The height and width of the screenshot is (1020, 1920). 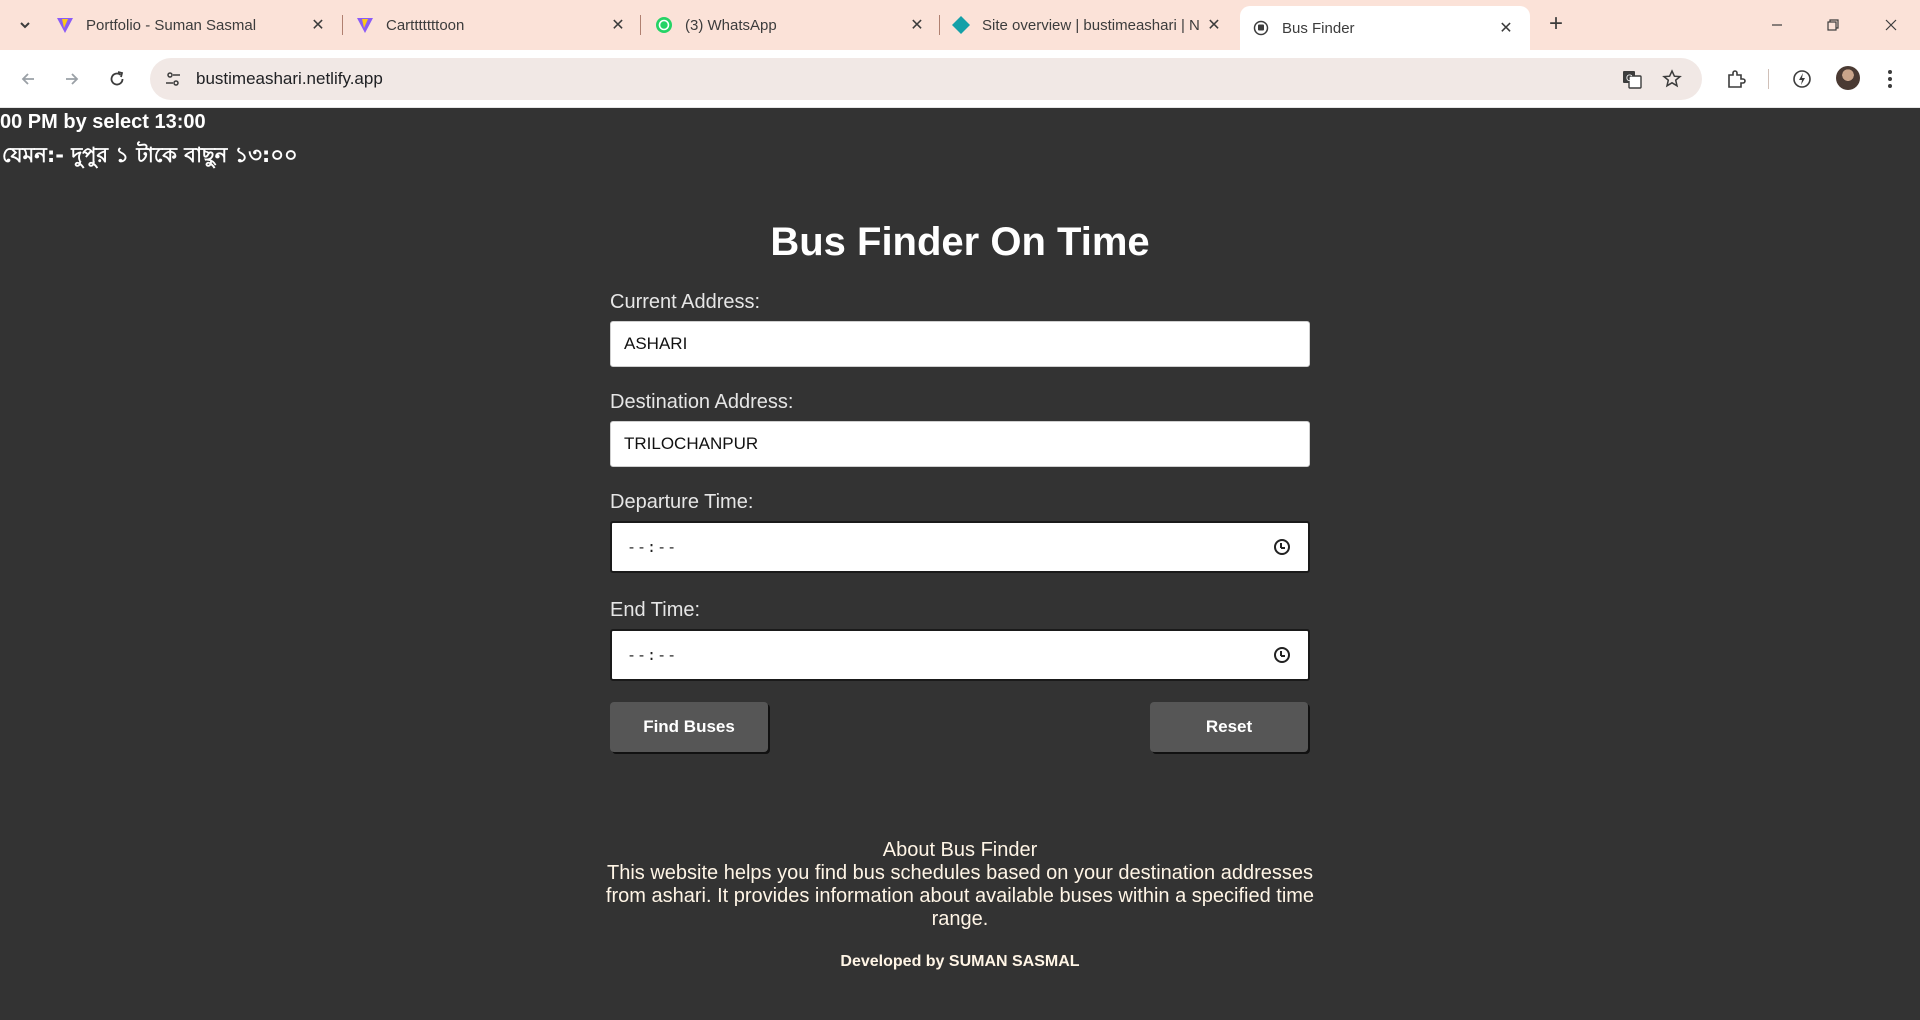 I want to click on close-icon, so click(x=1891, y=25).